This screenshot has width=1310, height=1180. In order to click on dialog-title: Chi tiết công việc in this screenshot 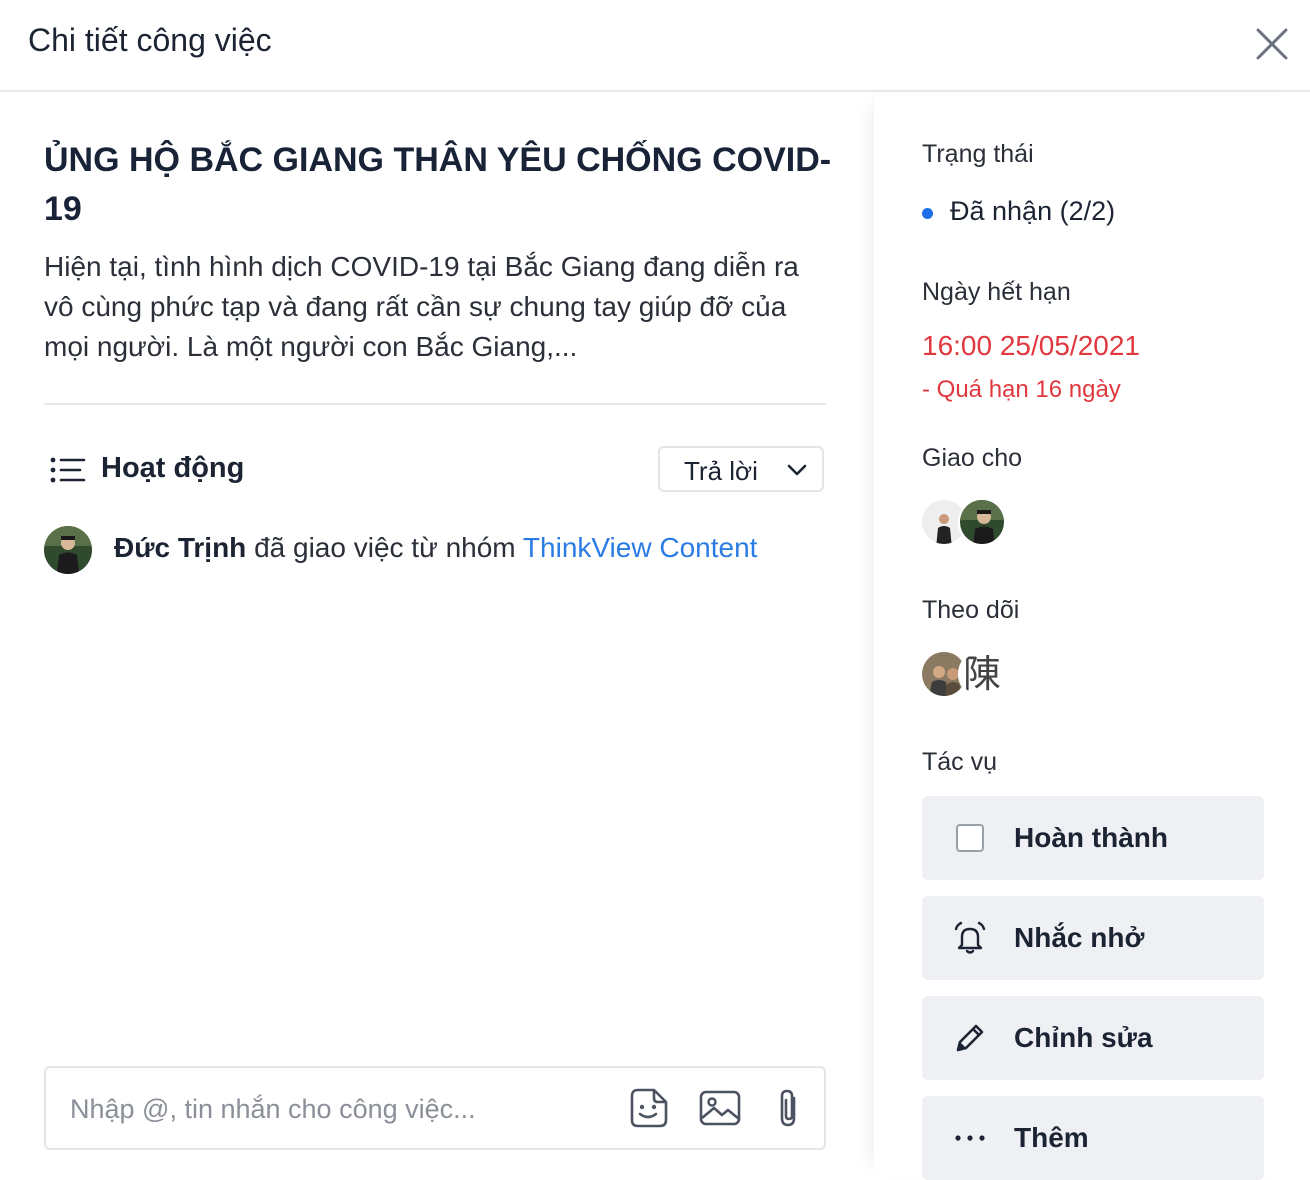, I will do `click(150, 40)`.